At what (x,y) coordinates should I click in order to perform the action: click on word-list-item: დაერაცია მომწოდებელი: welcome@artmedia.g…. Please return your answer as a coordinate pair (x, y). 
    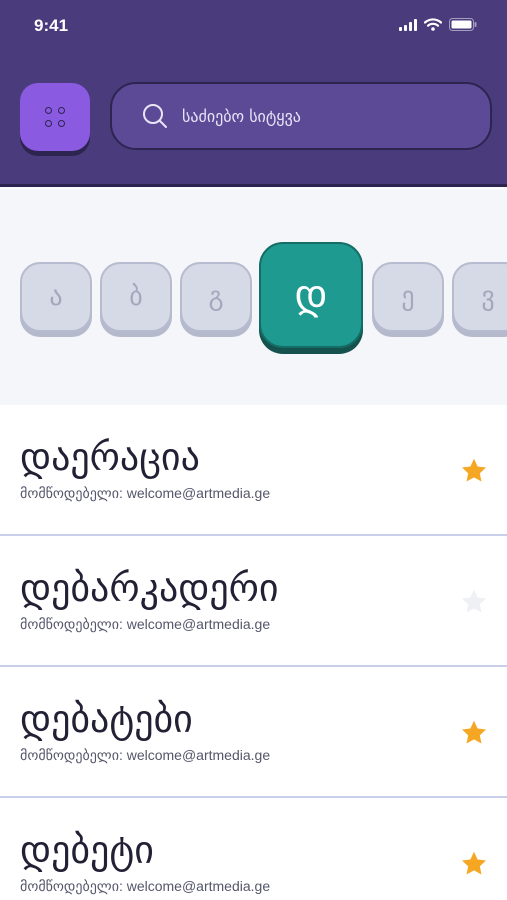
    Looking at the image, I should click on (253, 470).